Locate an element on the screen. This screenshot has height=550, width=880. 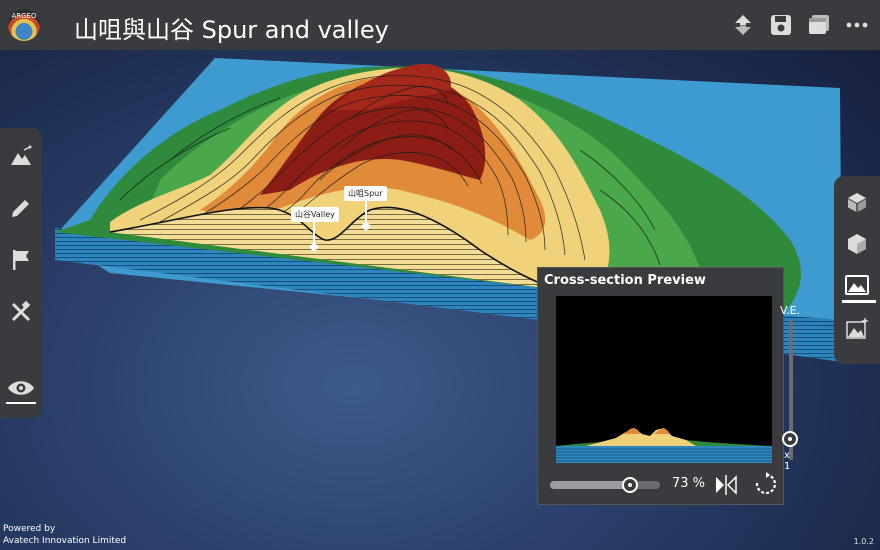
cross-section-icon is located at coordinates (857, 286).